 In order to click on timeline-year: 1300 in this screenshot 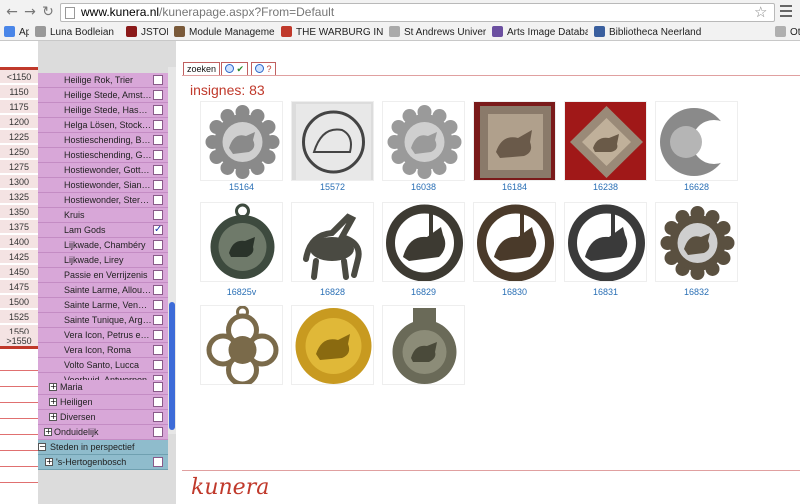, I will do `click(19, 182)`.